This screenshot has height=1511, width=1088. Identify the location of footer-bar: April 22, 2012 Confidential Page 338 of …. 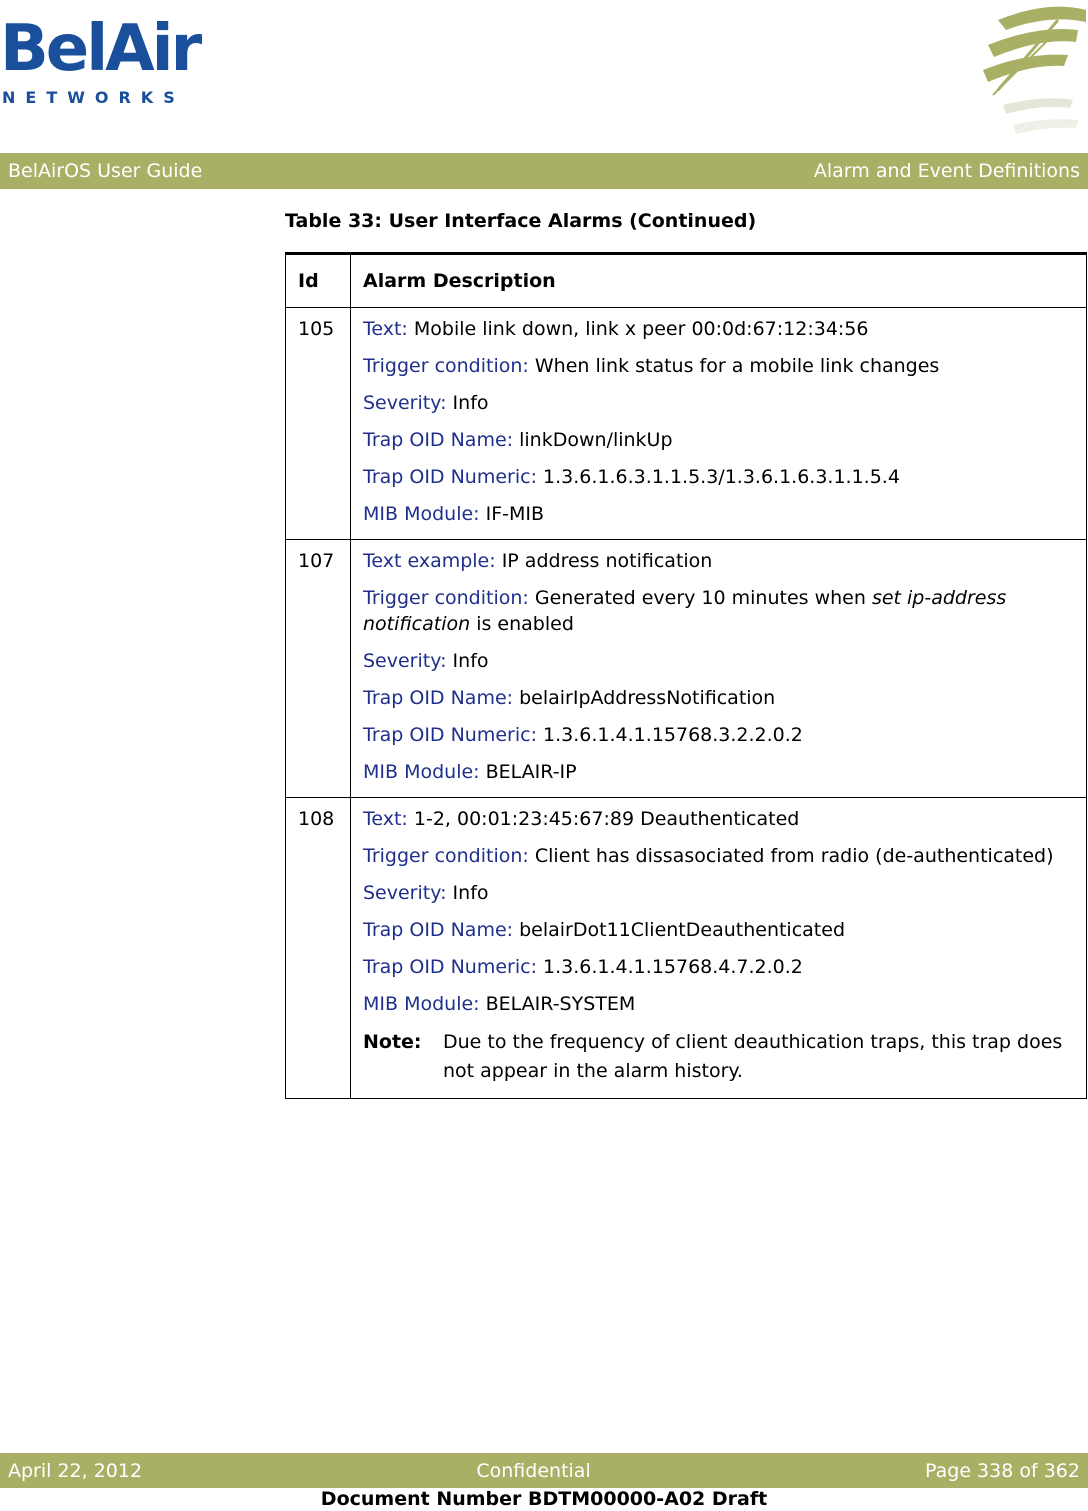
(544, 1470).